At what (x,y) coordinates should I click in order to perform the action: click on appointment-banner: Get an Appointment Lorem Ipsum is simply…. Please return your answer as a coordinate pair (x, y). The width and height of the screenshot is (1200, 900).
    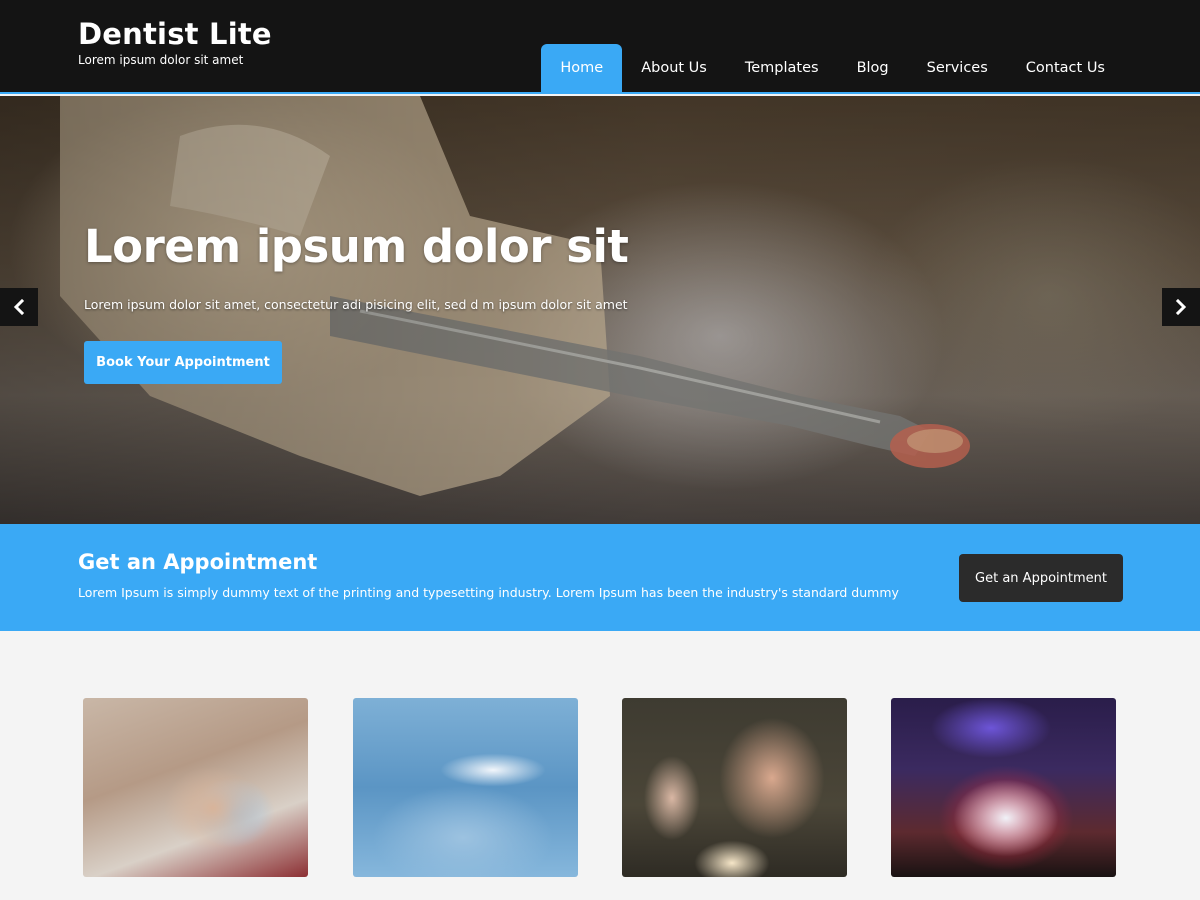
    Looking at the image, I should click on (600, 577).